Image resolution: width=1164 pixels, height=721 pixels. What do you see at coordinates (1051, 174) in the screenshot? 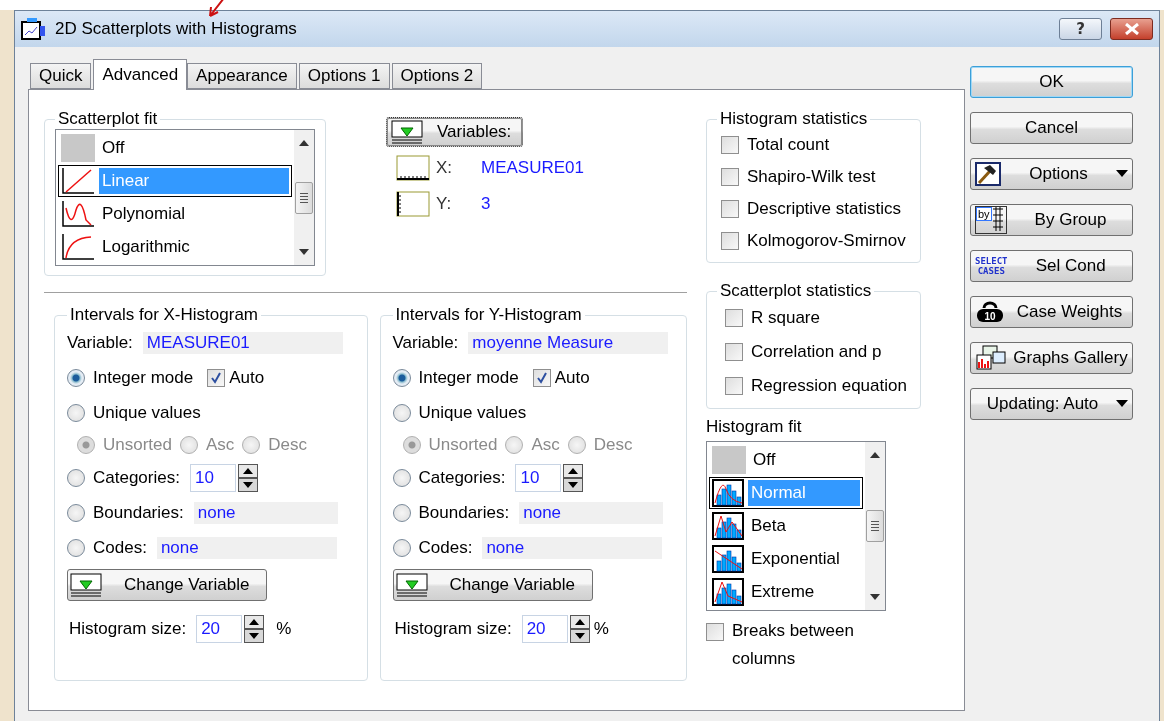
I see `dialog-button: Options` at bounding box center [1051, 174].